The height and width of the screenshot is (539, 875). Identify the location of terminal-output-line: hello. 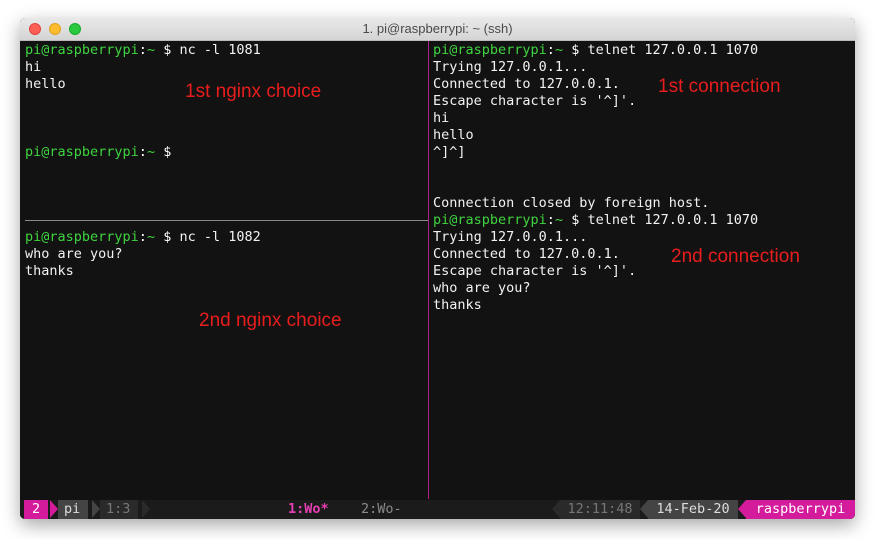
(453, 135).